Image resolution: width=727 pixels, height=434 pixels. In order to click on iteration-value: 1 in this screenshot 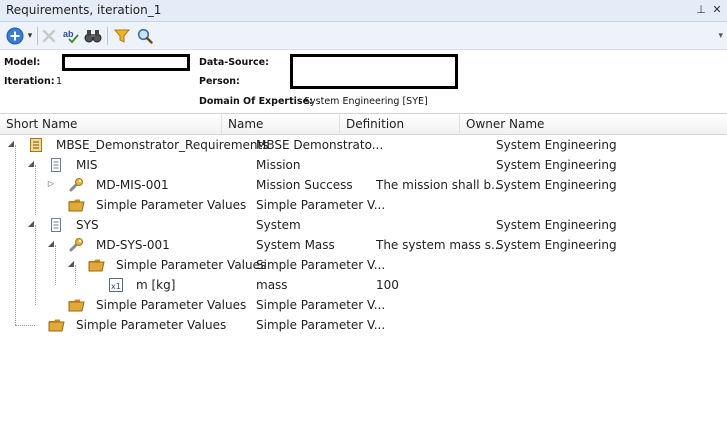, I will do `click(59, 81)`.